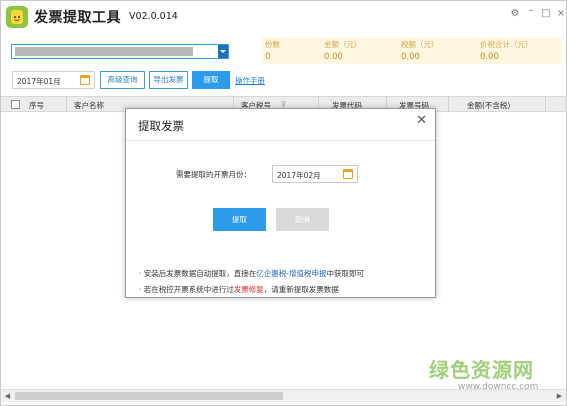 Image resolution: width=567 pixels, height=406 pixels. I want to click on scroll-right-icon: ▶, so click(559, 396).